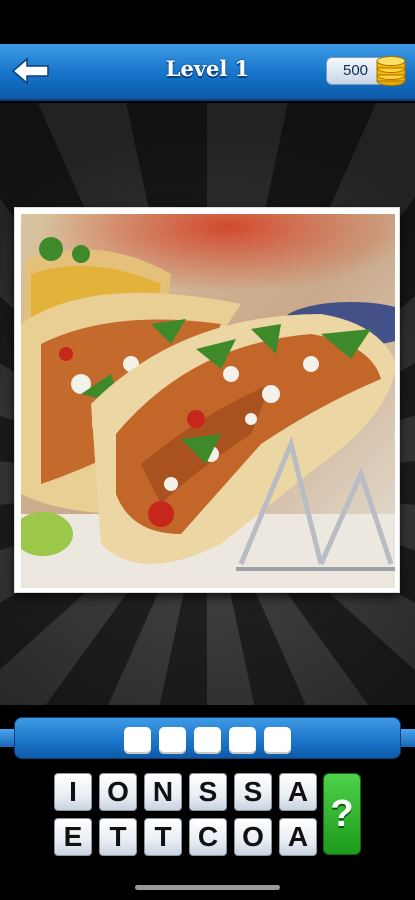 The height and width of the screenshot is (900, 415). What do you see at coordinates (391, 71) in the screenshot?
I see `coin-stack-icon` at bounding box center [391, 71].